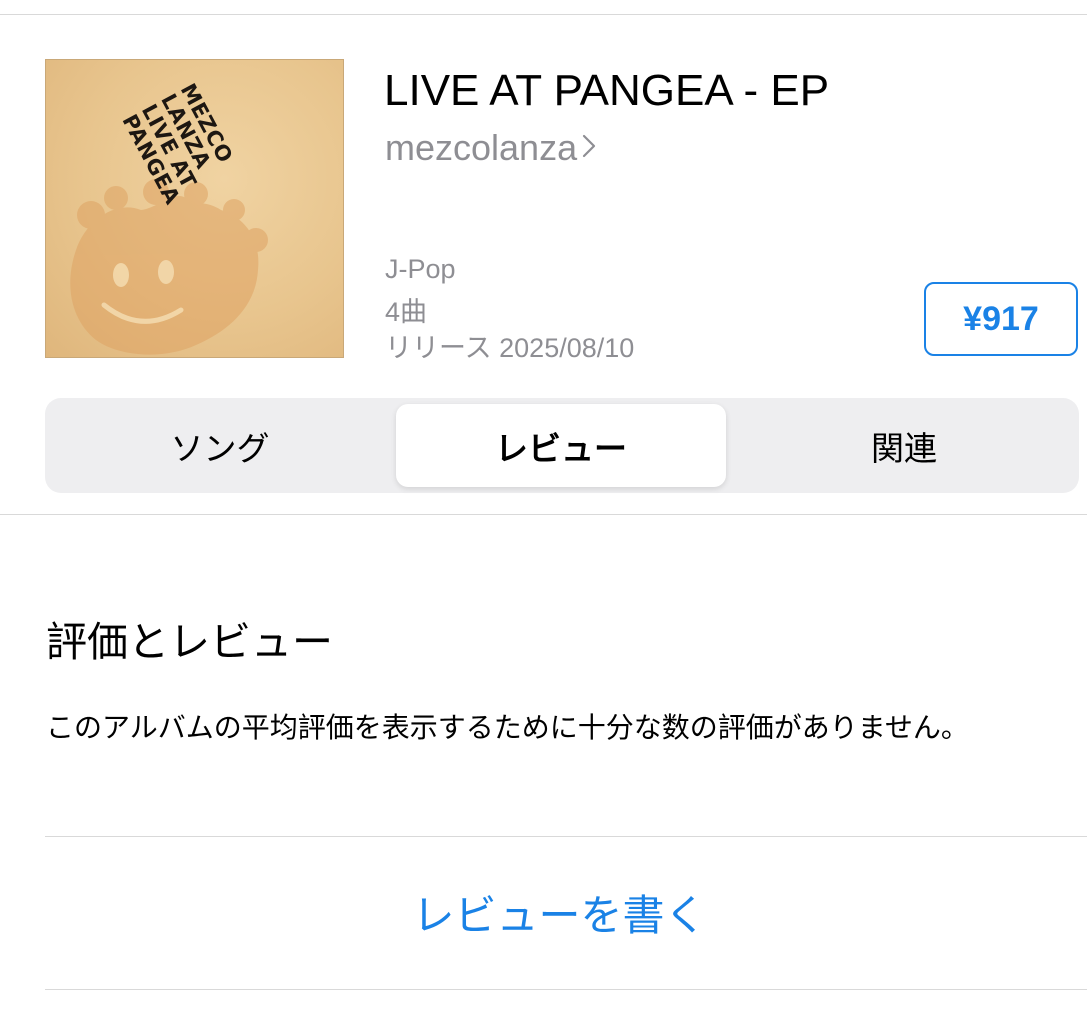  What do you see at coordinates (566, 989) in the screenshot?
I see `review-divider-bottom` at bounding box center [566, 989].